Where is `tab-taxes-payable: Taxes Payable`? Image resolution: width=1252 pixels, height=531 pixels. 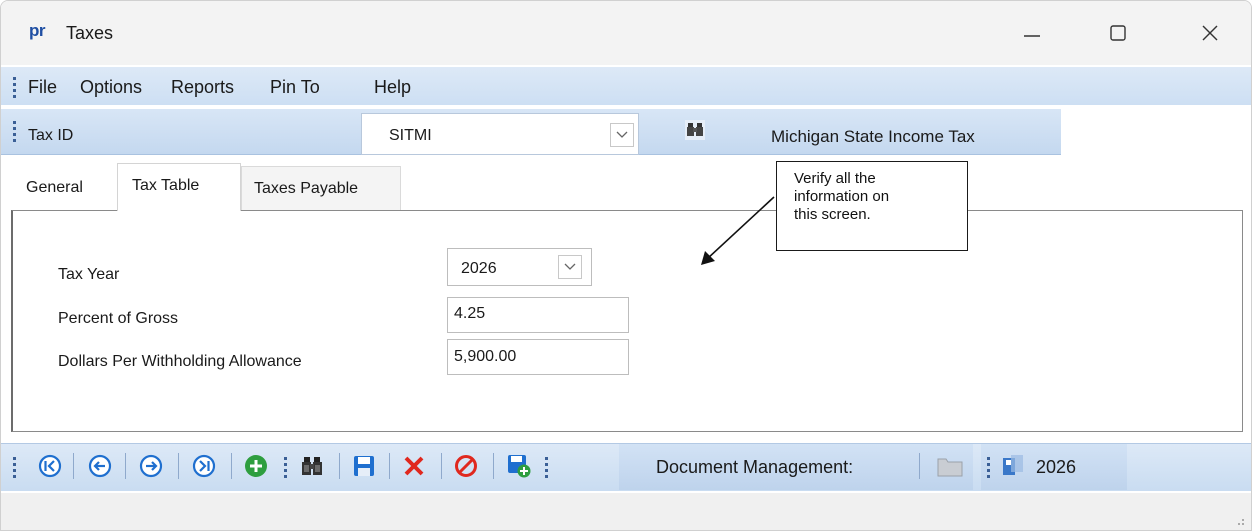
tab-taxes-payable: Taxes Payable is located at coordinates (321, 188).